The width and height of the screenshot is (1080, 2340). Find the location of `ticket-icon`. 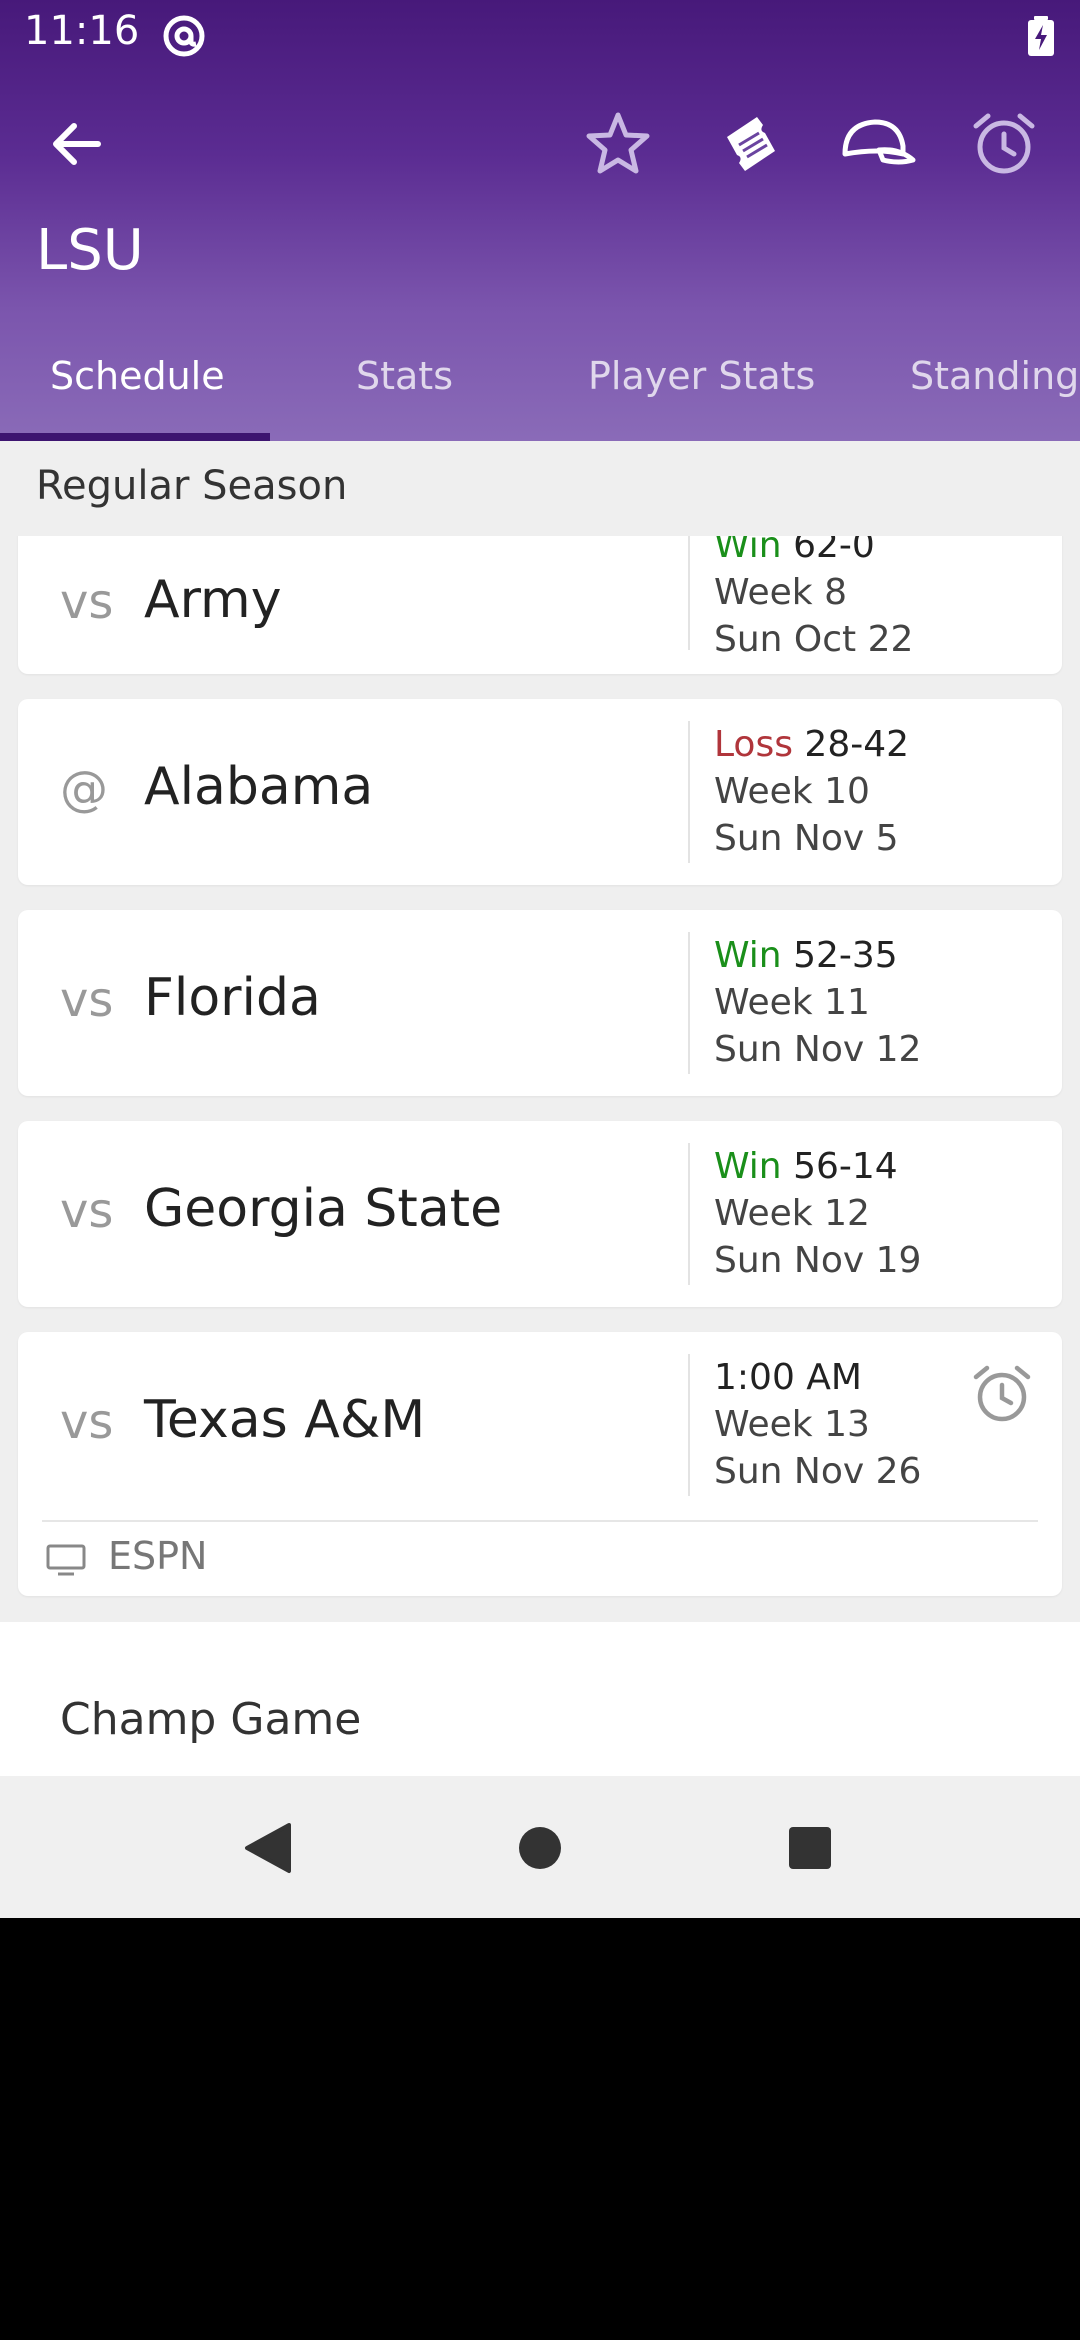

ticket-icon is located at coordinates (751, 144).